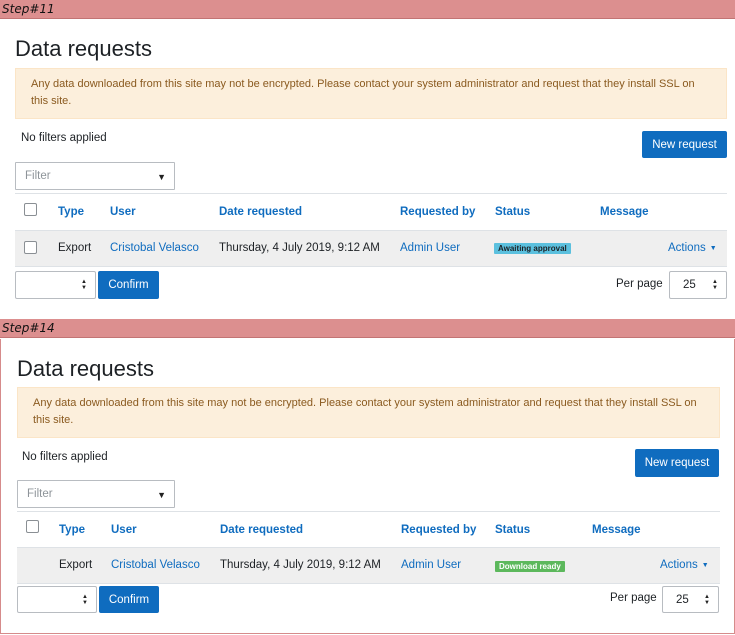 This screenshot has height=635, width=735. Describe the element at coordinates (532, 248) in the screenshot. I see `status-badge: Awaiting approval` at that location.